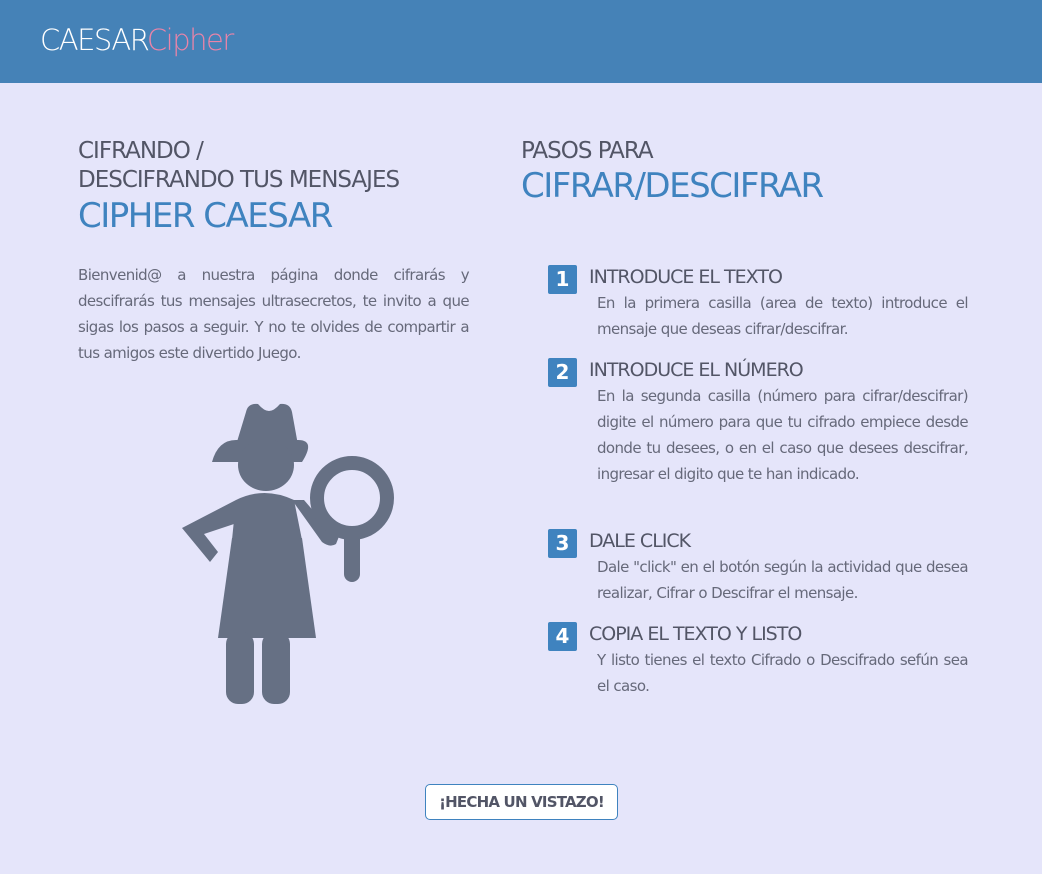  What do you see at coordinates (562, 279) in the screenshot?
I see `step-number-badge: 1` at bounding box center [562, 279].